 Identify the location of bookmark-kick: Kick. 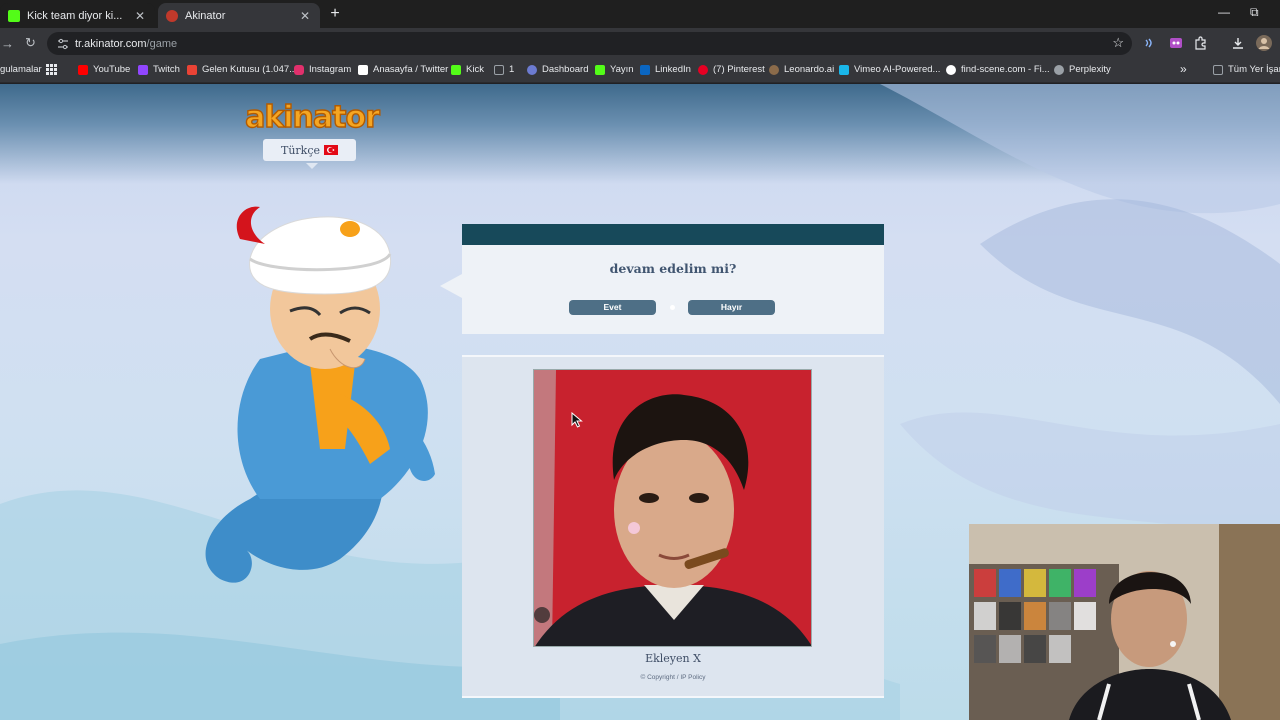
(467, 69).